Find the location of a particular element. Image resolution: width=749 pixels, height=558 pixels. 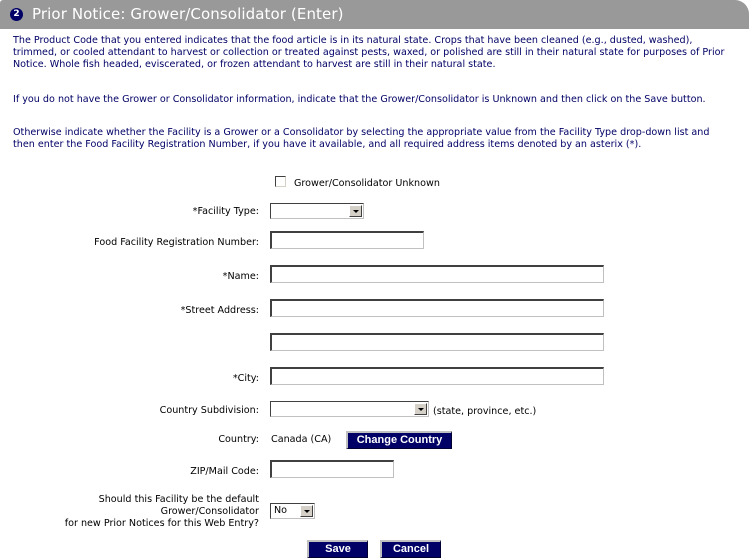

zip-input is located at coordinates (332, 469).